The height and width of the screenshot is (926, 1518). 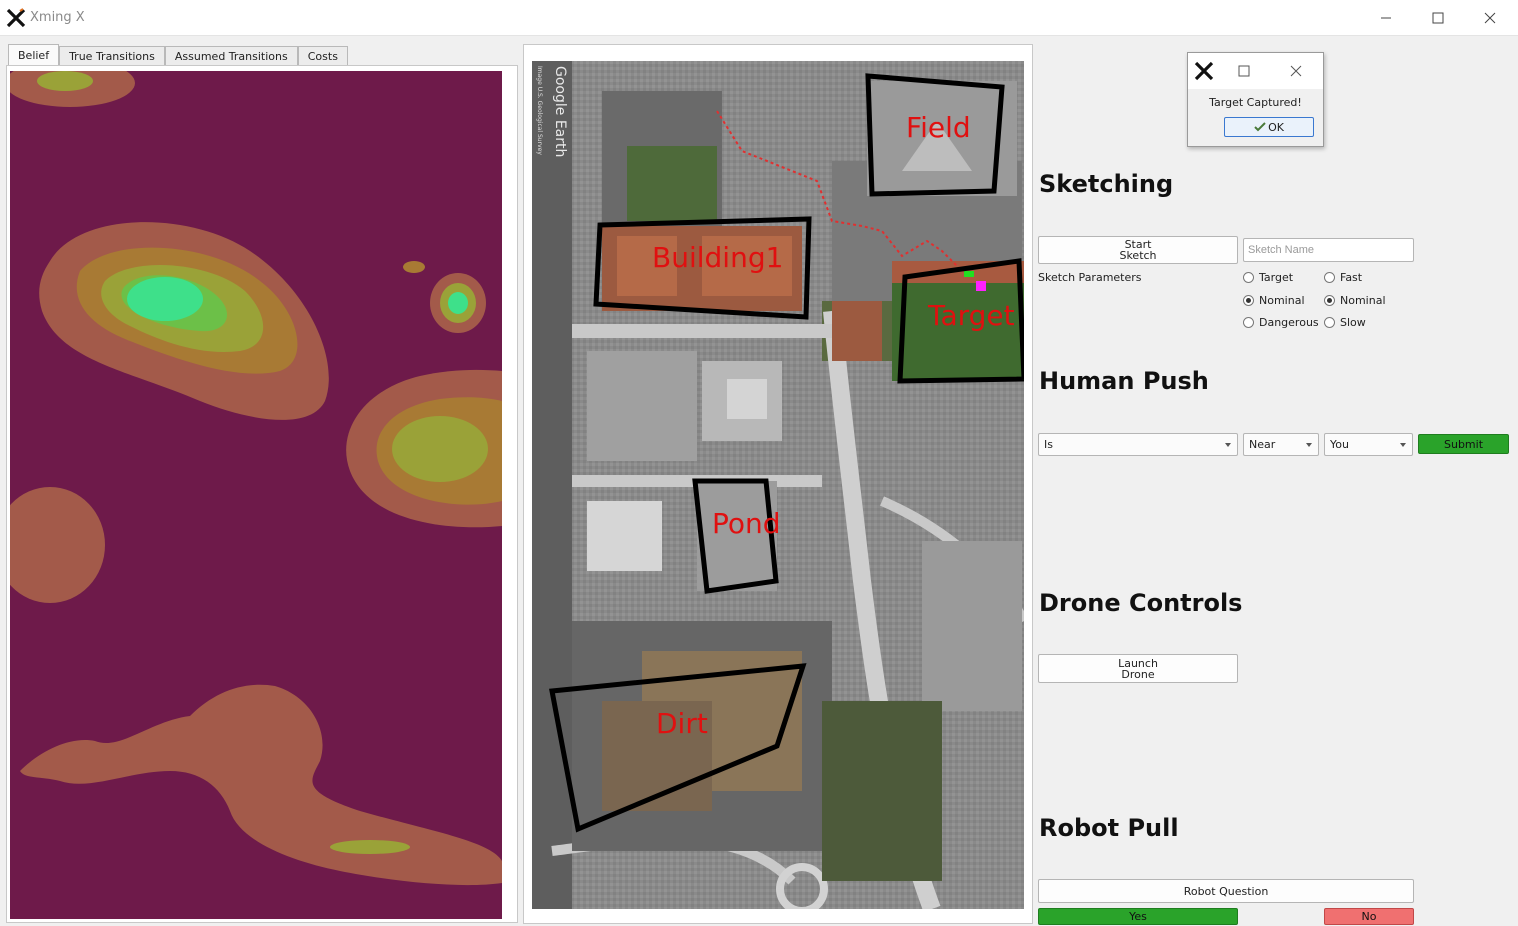 I want to click on target-marker, so click(x=981, y=286).